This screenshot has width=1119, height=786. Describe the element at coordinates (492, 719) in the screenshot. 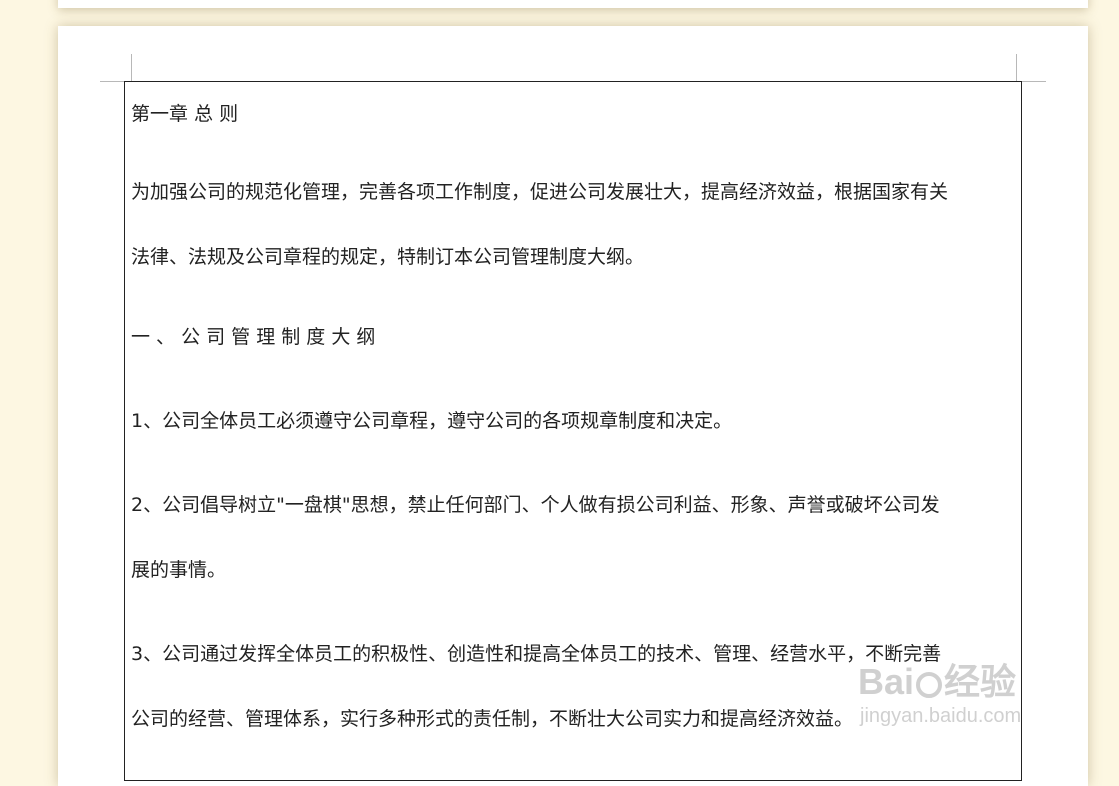

I see `item-3-line-2: 公司的经营、管理体系，实行多种形式的责任制，不断壮大公司实力和提高经济效益。` at that location.